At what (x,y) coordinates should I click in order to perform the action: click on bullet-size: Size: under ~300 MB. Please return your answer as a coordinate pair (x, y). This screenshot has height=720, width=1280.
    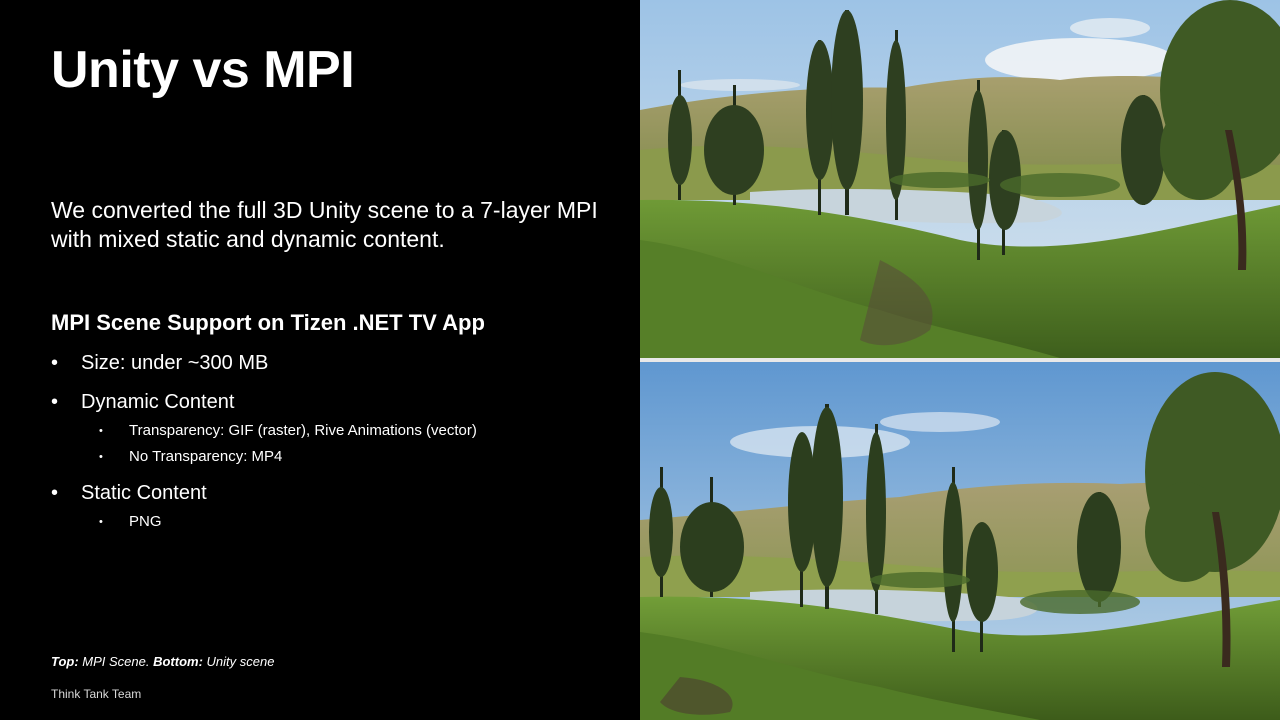
    Looking at the image, I should click on (336, 363).